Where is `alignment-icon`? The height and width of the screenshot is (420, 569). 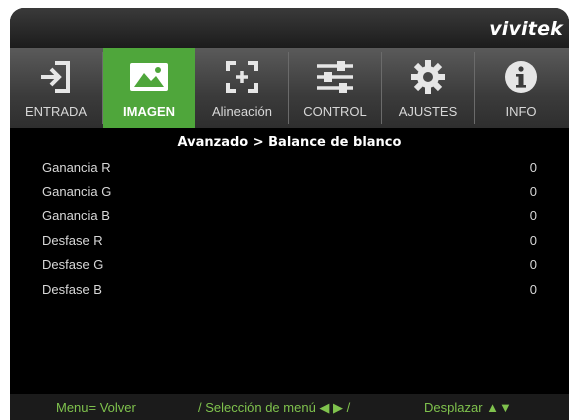
alignment-icon is located at coordinates (242, 77).